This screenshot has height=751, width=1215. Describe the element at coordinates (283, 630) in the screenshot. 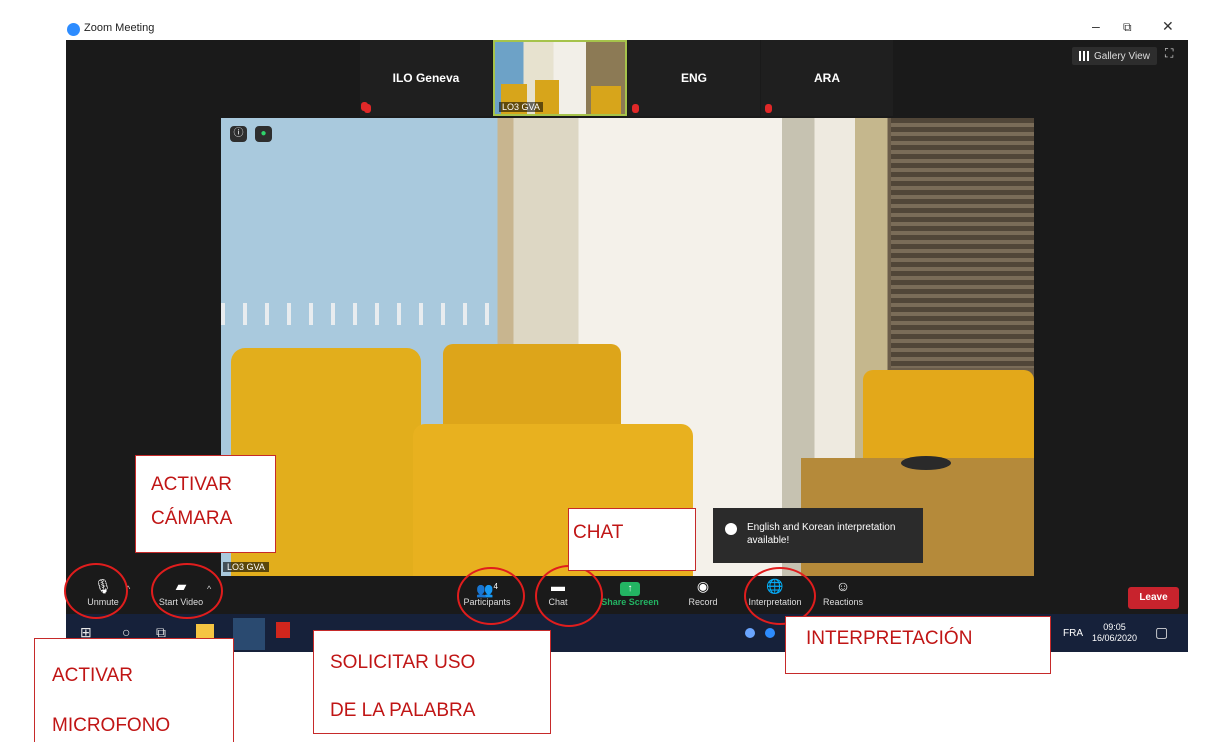

I see `pdf-reader-icon` at that location.